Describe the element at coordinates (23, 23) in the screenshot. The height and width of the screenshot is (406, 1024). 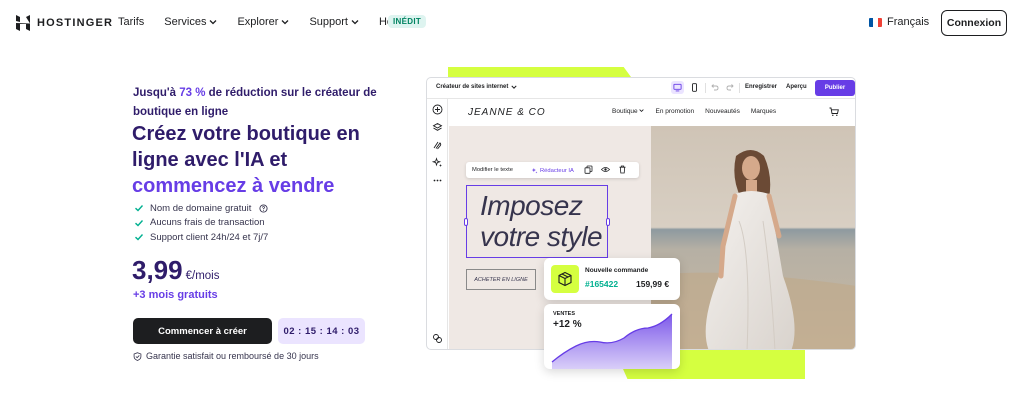
I see `hostinger-logo-icon` at that location.